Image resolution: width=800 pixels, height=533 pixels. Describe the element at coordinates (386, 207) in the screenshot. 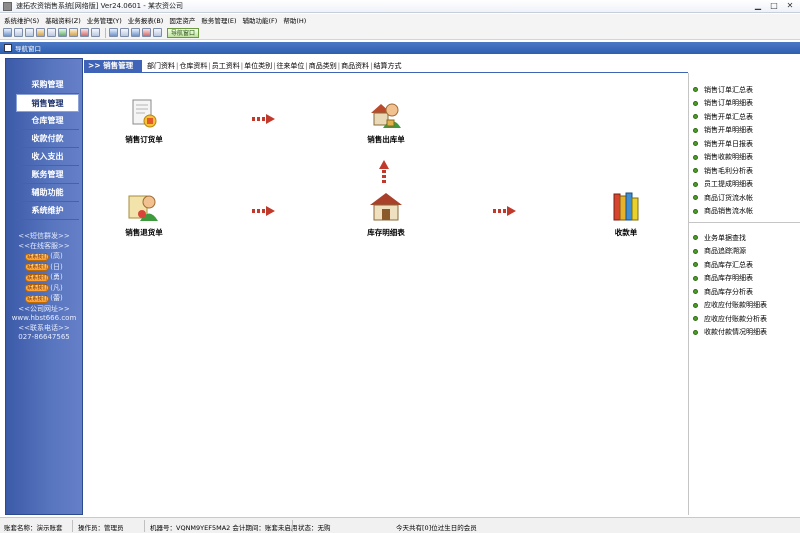

I see `warehouse-icon` at that location.